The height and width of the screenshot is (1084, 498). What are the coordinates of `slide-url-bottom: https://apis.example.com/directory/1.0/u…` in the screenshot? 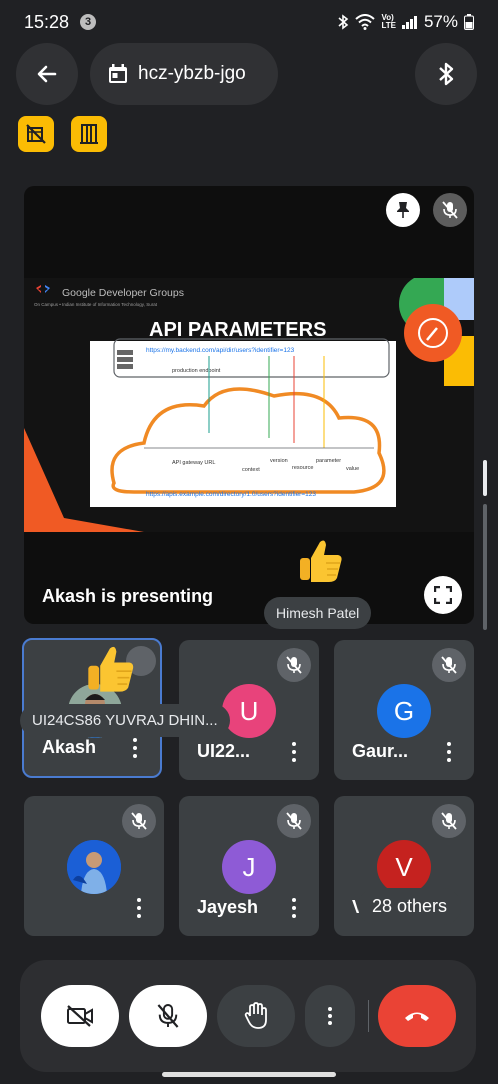 It's located at (231, 494).